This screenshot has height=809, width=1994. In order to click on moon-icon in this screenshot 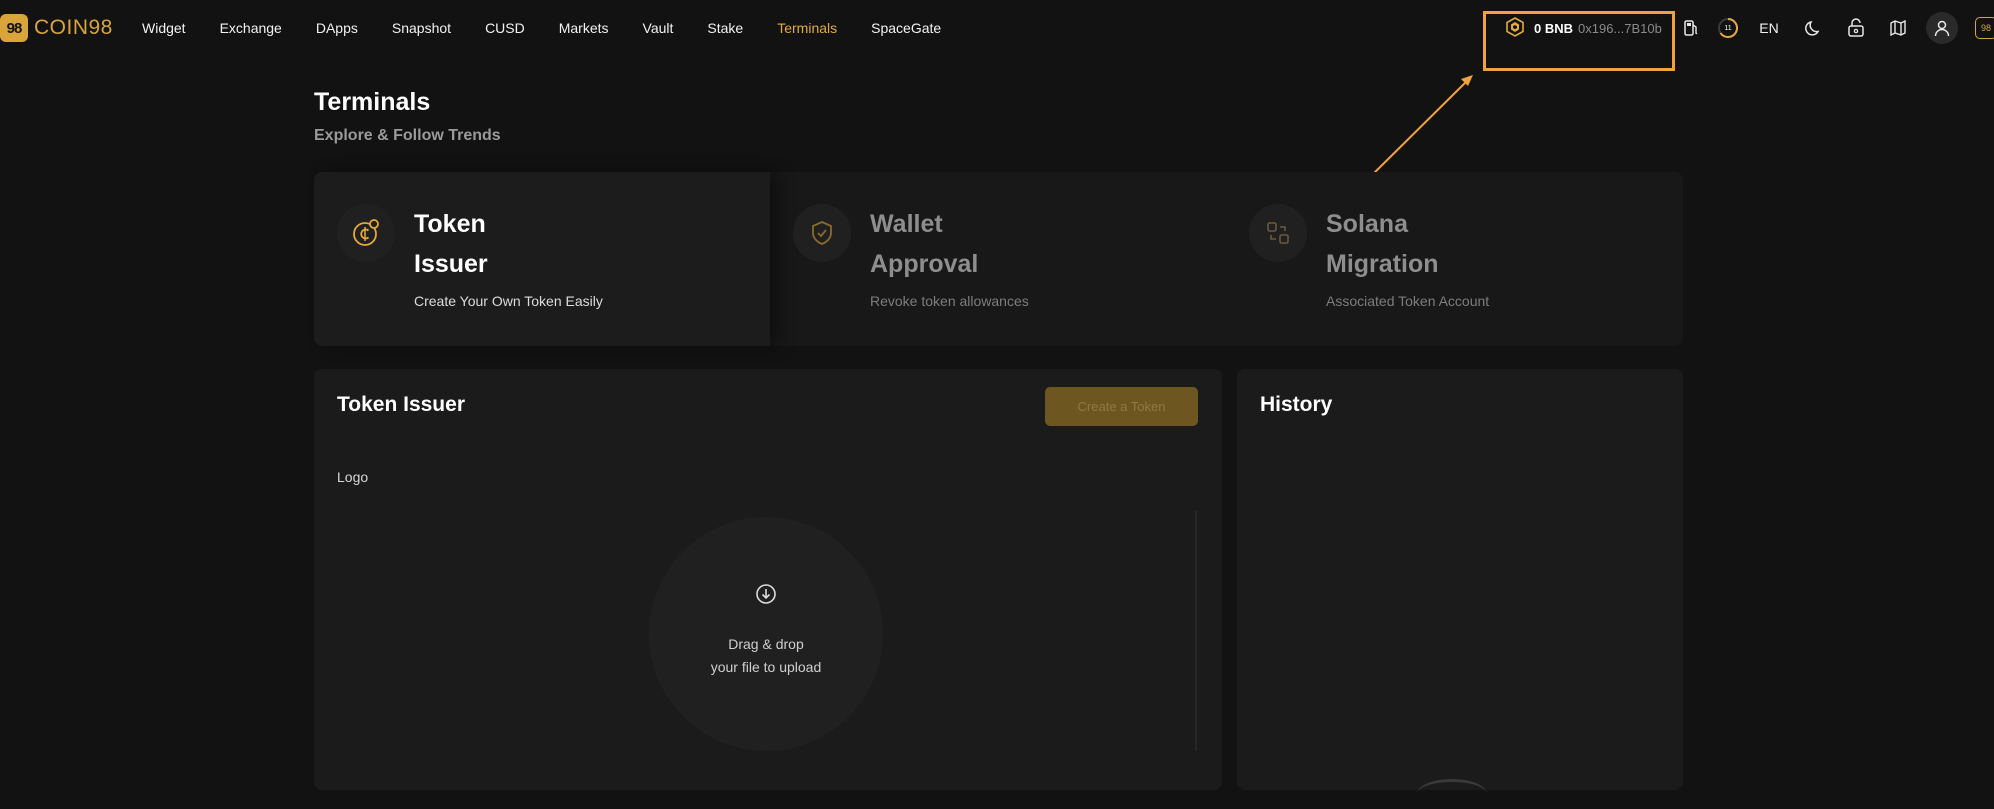, I will do `click(1814, 28)`.